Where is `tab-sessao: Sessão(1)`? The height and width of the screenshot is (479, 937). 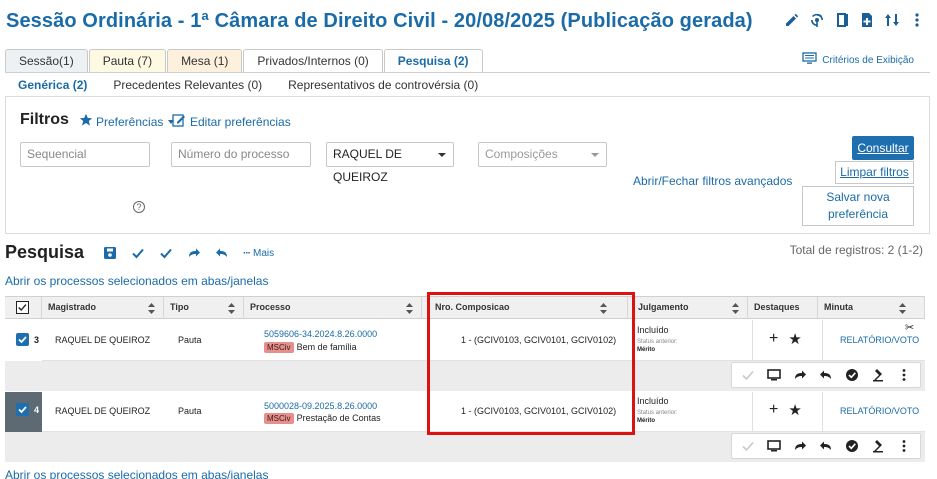 tab-sessao: Sessão(1) is located at coordinates (46, 60).